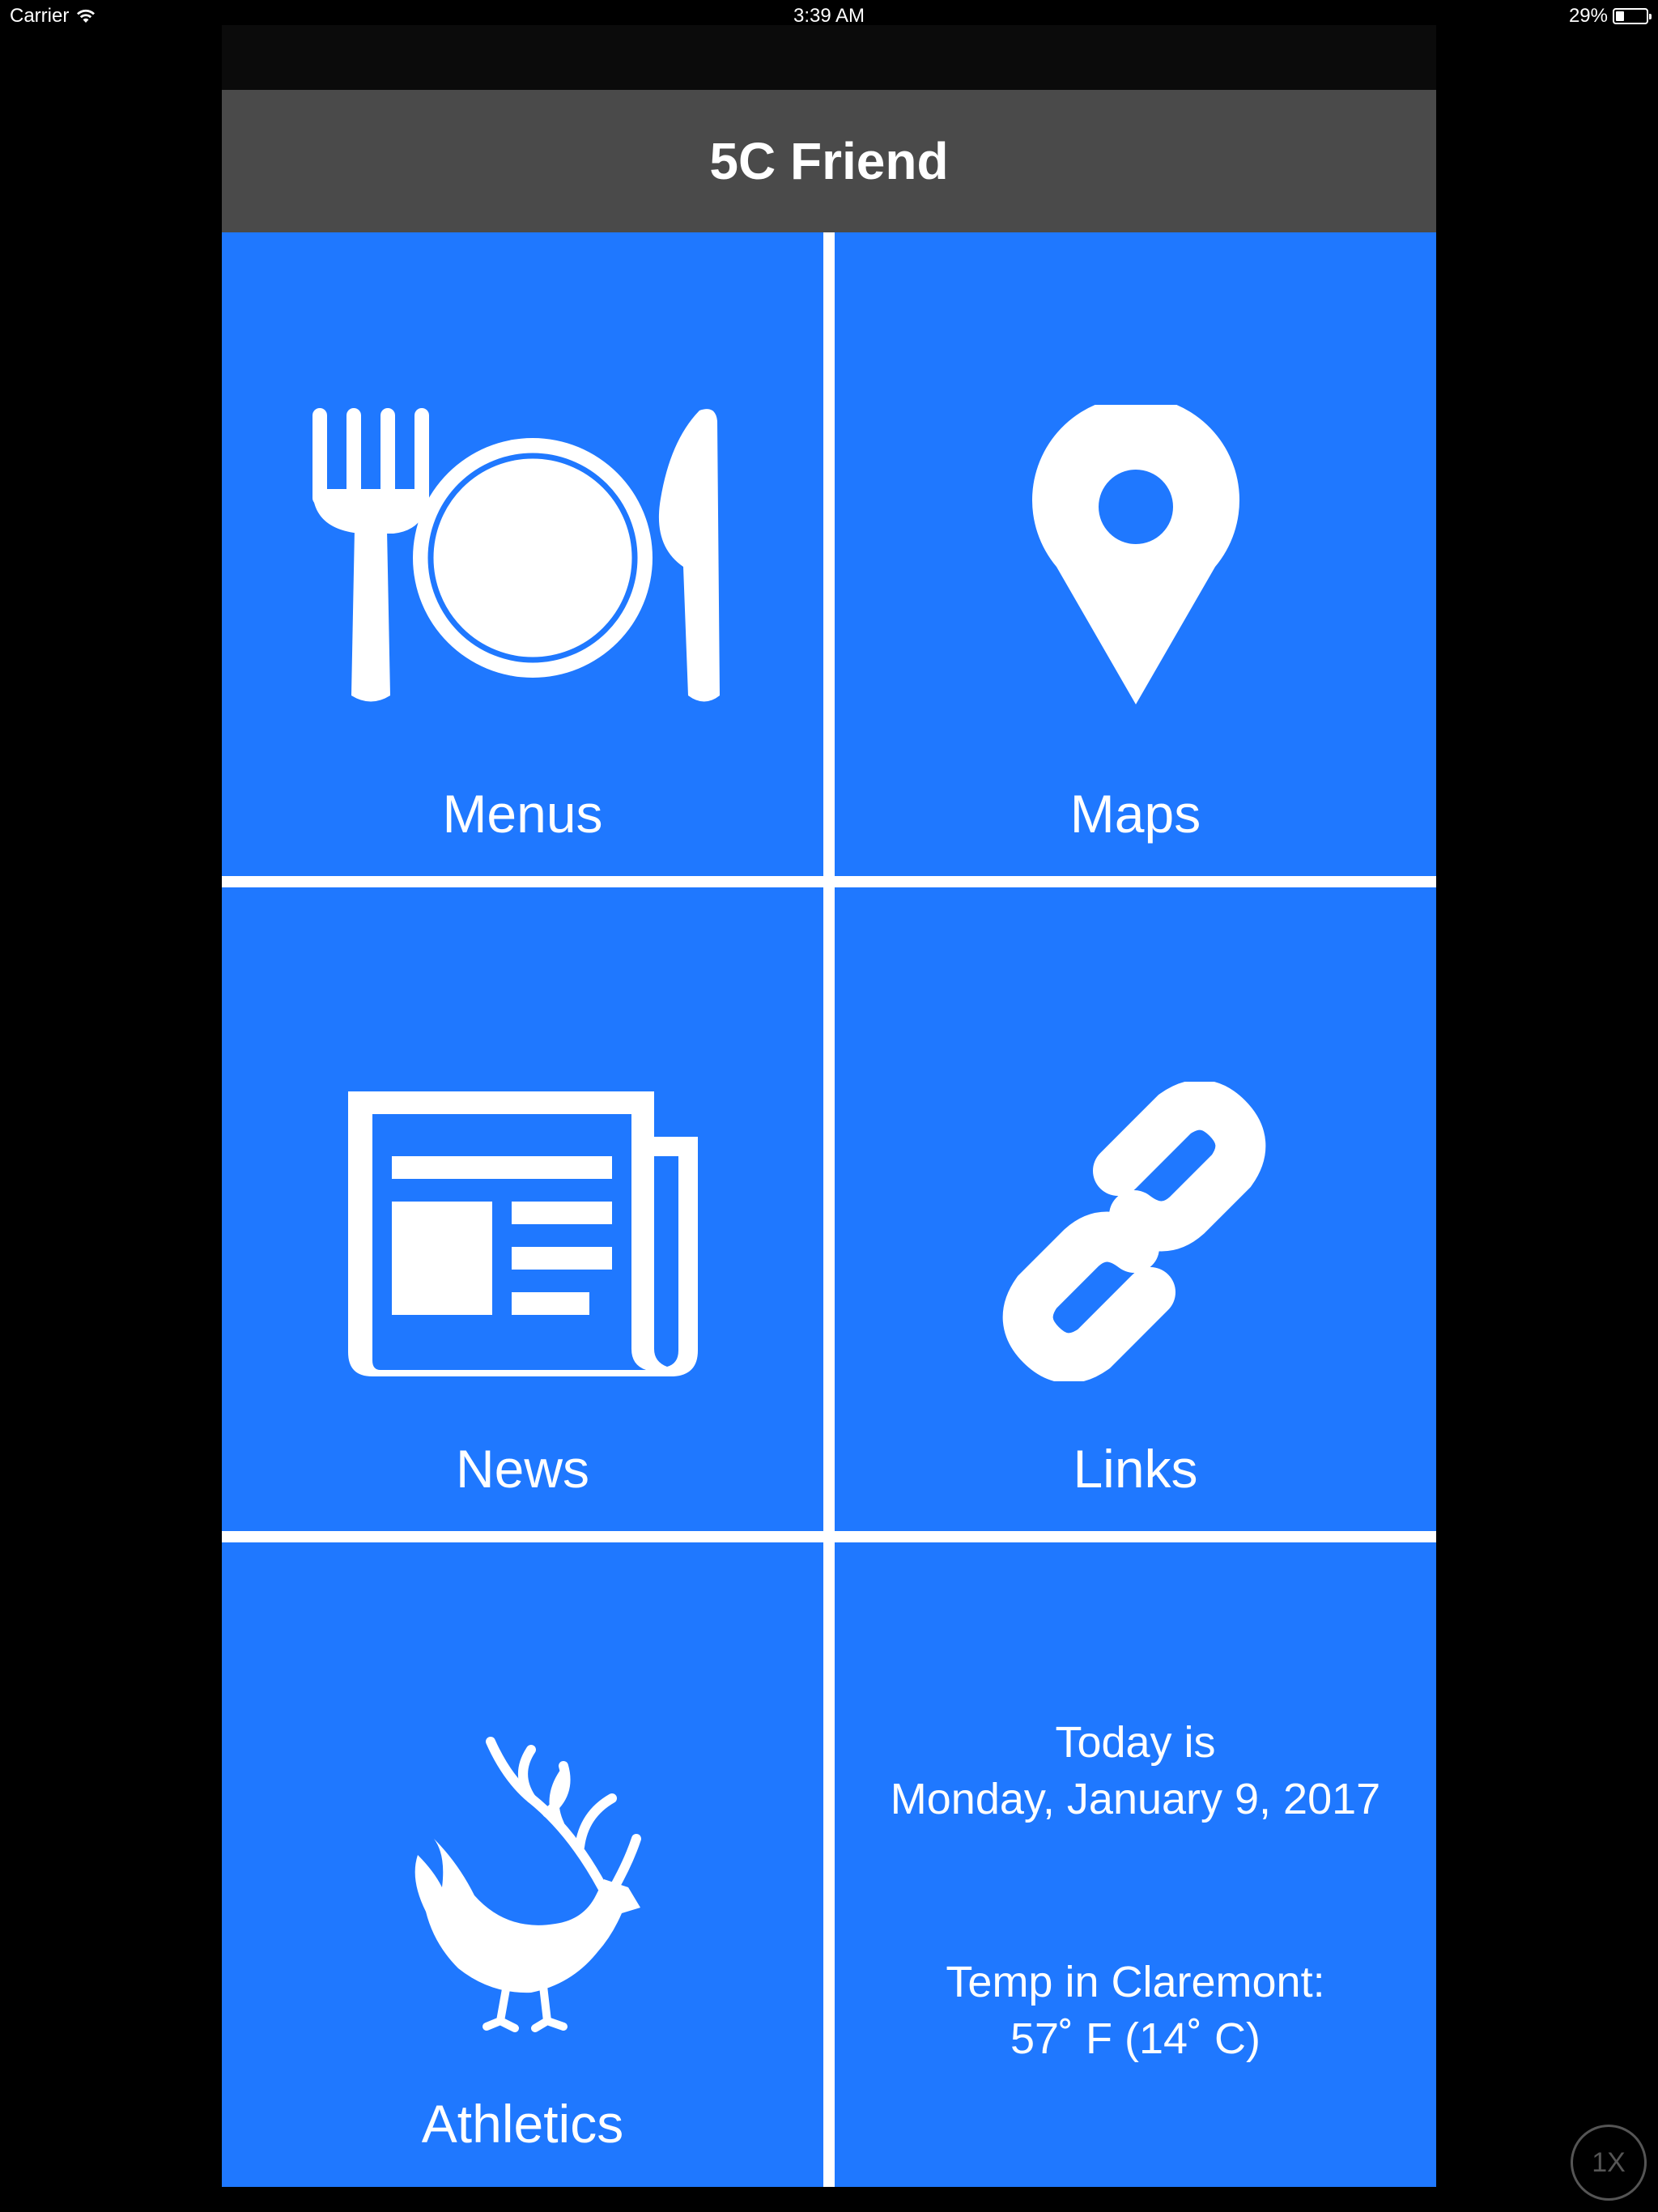 The image size is (1658, 2212). I want to click on today-label: Today is, so click(1135, 1743).